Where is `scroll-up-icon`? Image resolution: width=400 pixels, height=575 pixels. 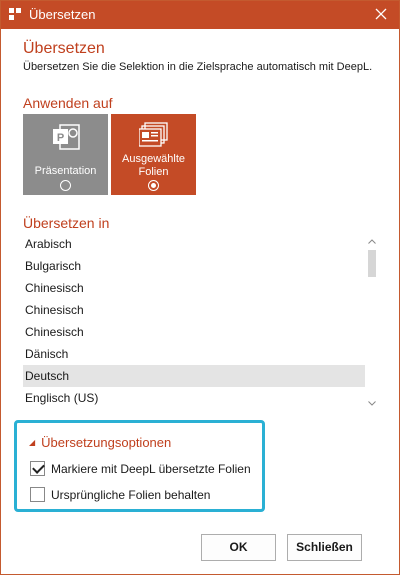 scroll-up-icon is located at coordinates (372, 241).